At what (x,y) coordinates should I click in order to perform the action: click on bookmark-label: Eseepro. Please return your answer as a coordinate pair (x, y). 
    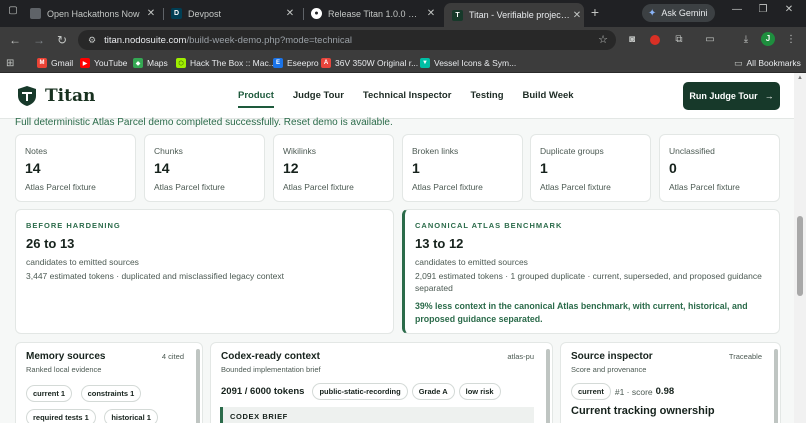
    Looking at the image, I should click on (303, 63).